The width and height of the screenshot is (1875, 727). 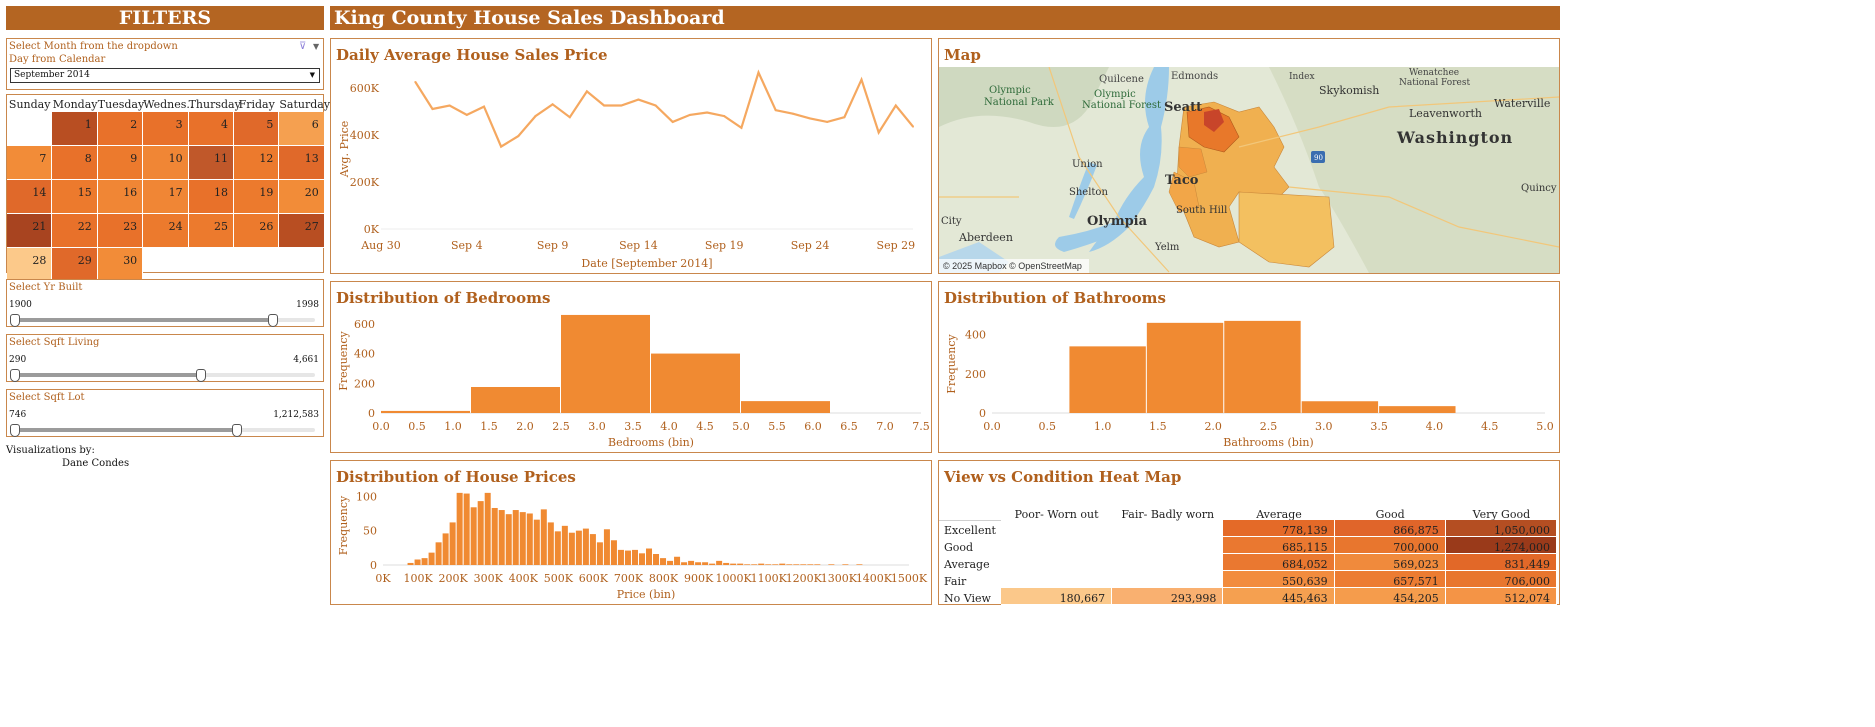 I want to click on x-tick-6: 3.0, so click(x=1324, y=426).